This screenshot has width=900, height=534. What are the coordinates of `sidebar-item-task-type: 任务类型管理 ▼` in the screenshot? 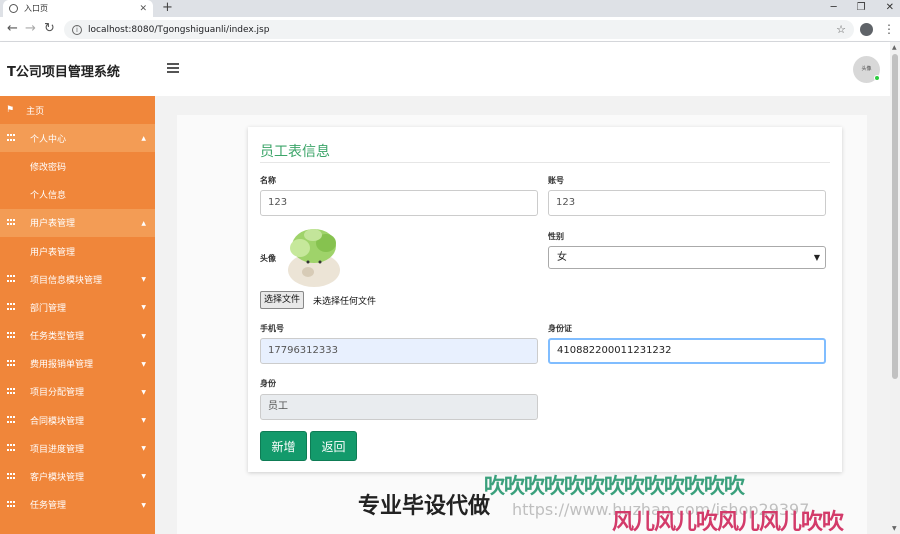 It's located at (77, 336).